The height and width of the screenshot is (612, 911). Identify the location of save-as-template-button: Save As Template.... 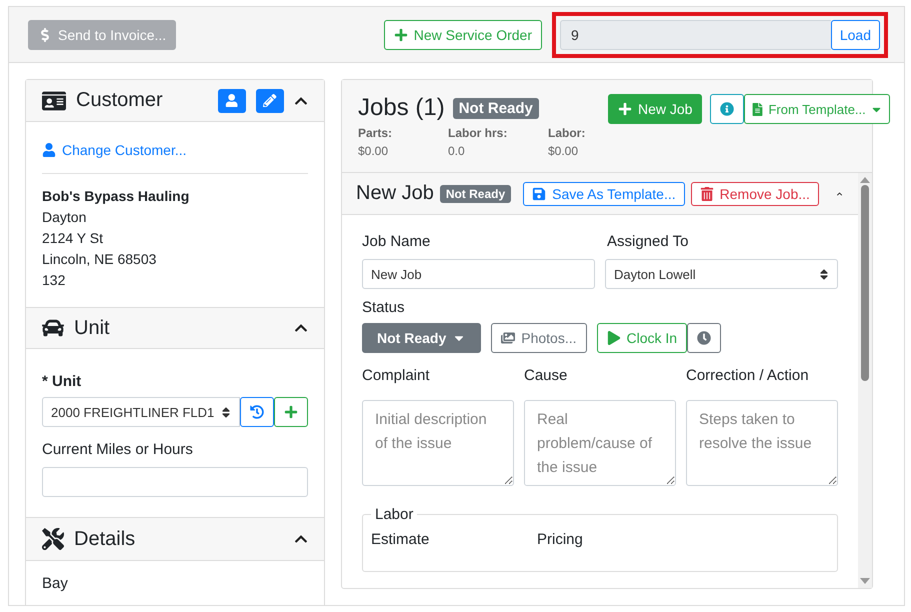
(604, 194).